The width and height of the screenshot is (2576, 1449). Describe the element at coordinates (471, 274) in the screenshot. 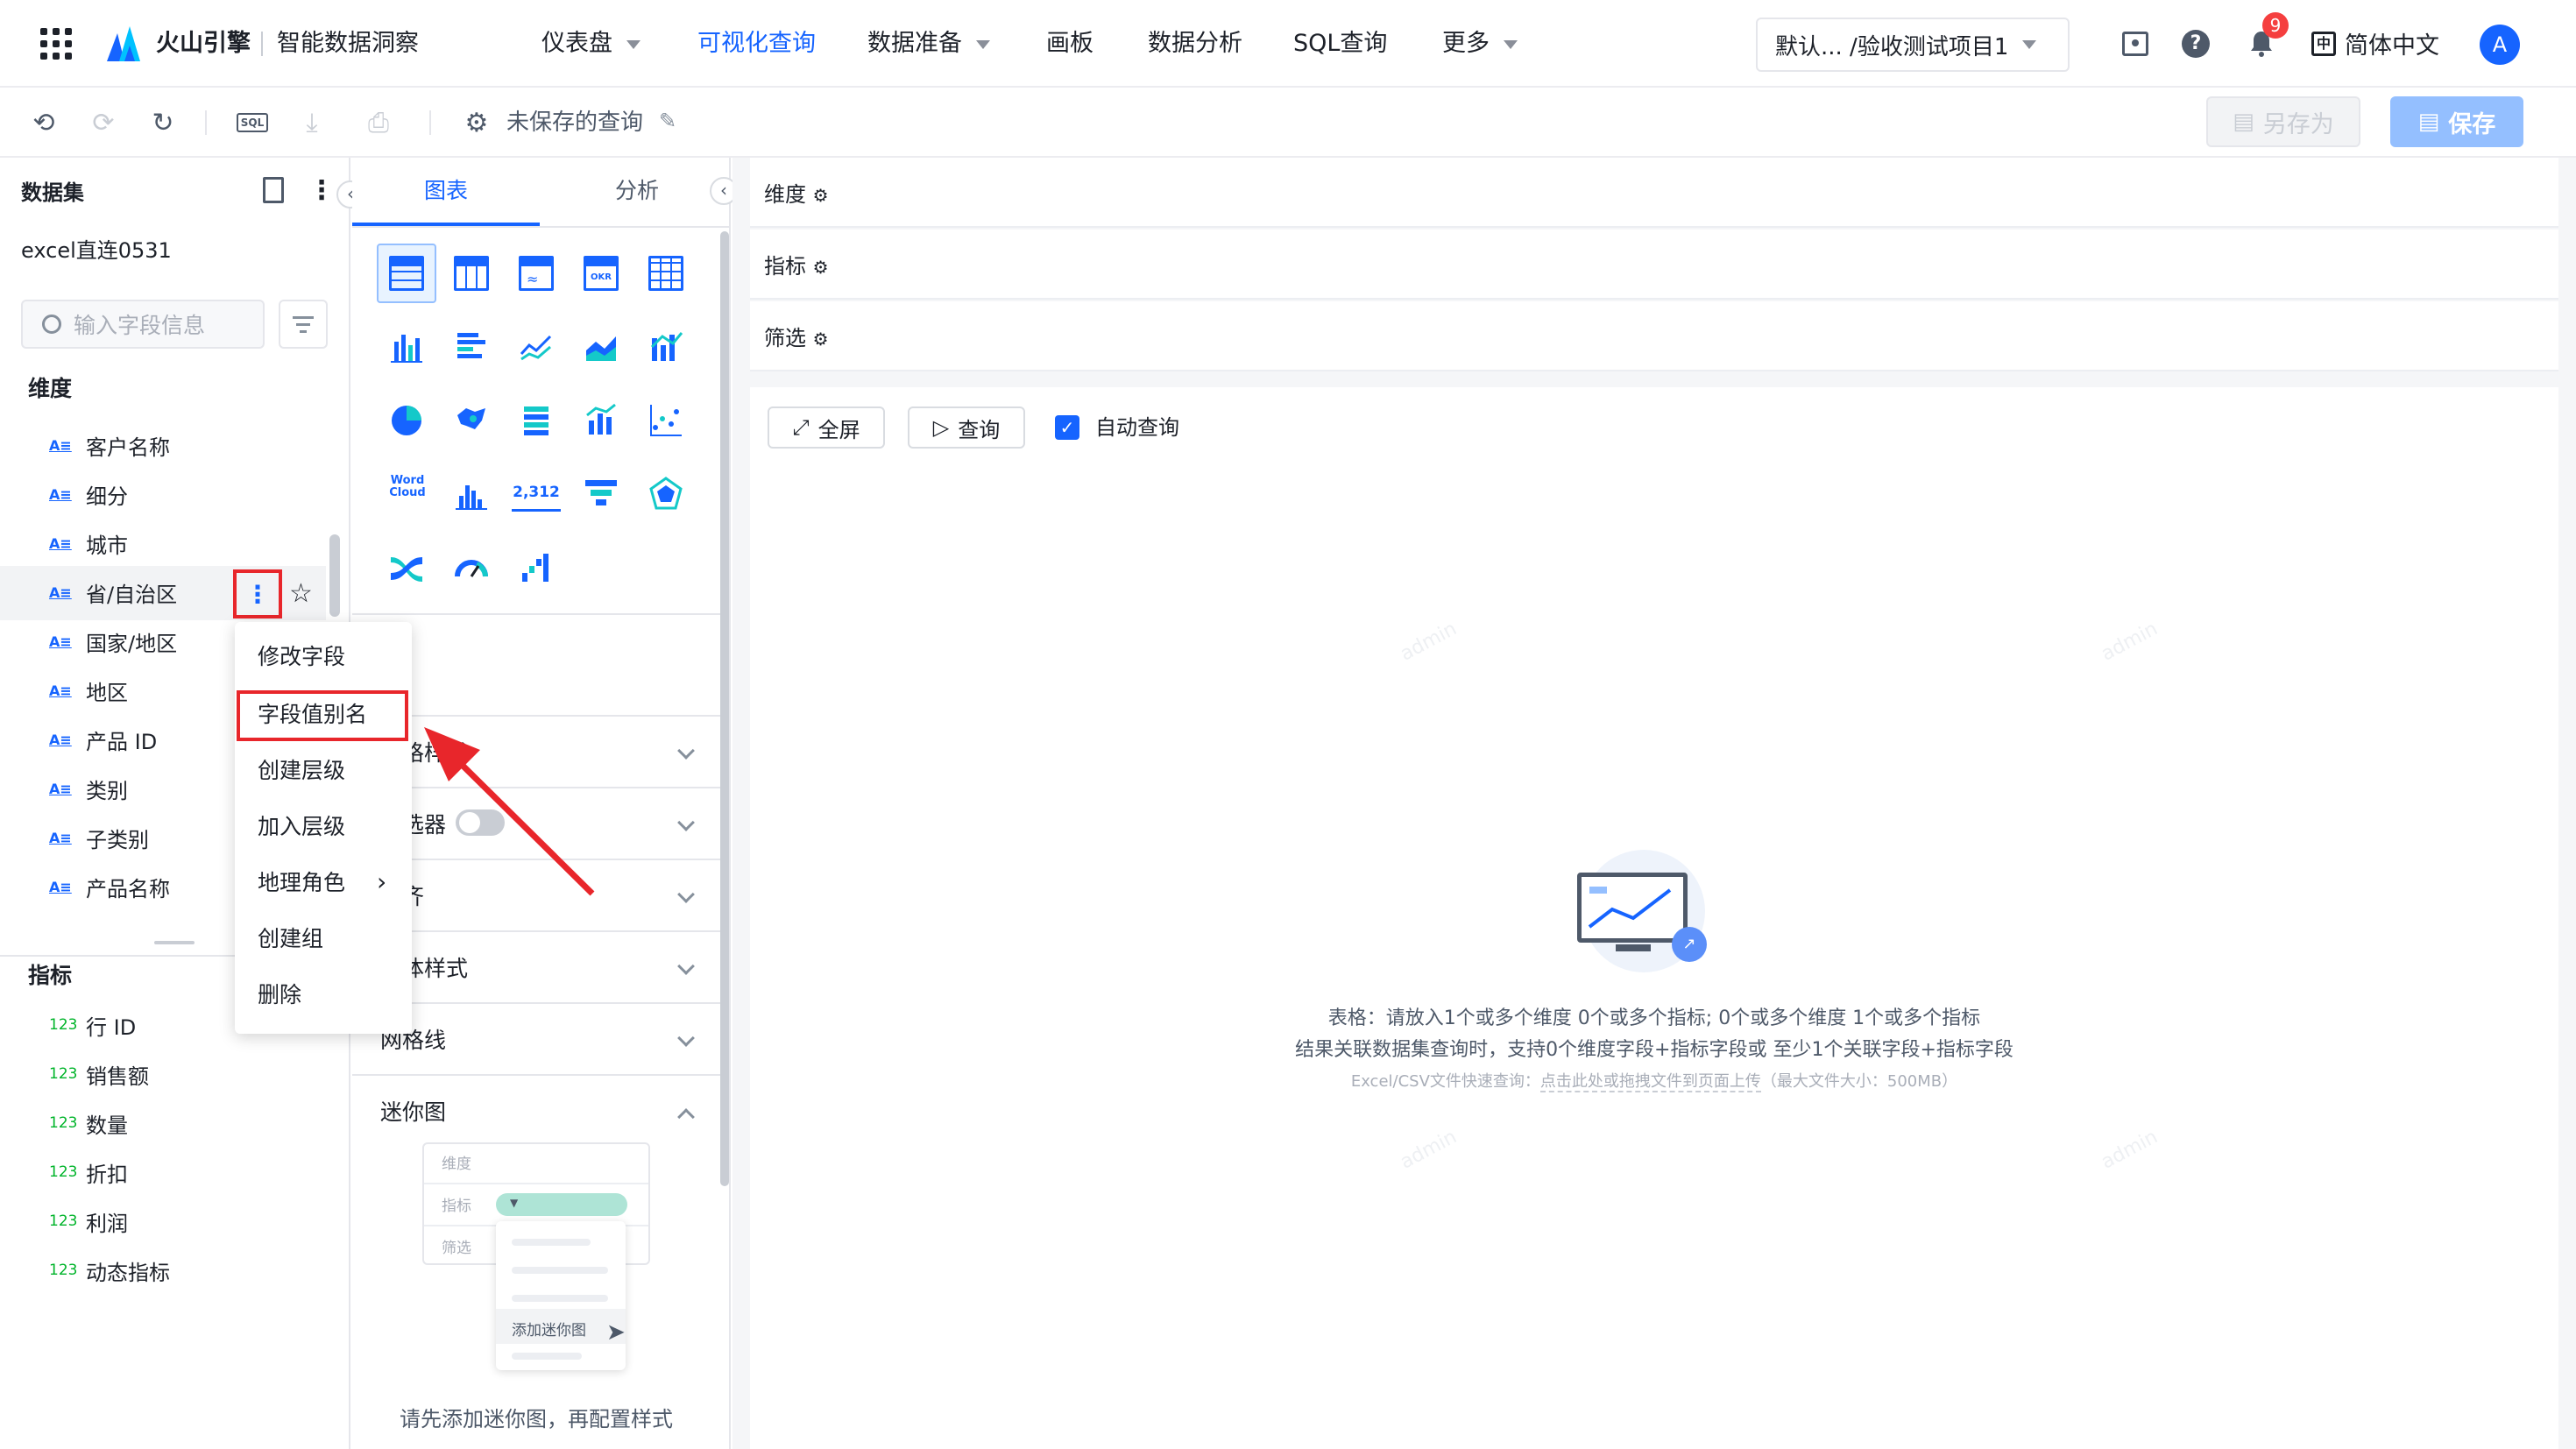

I see `pivot-table-icon` at that location.